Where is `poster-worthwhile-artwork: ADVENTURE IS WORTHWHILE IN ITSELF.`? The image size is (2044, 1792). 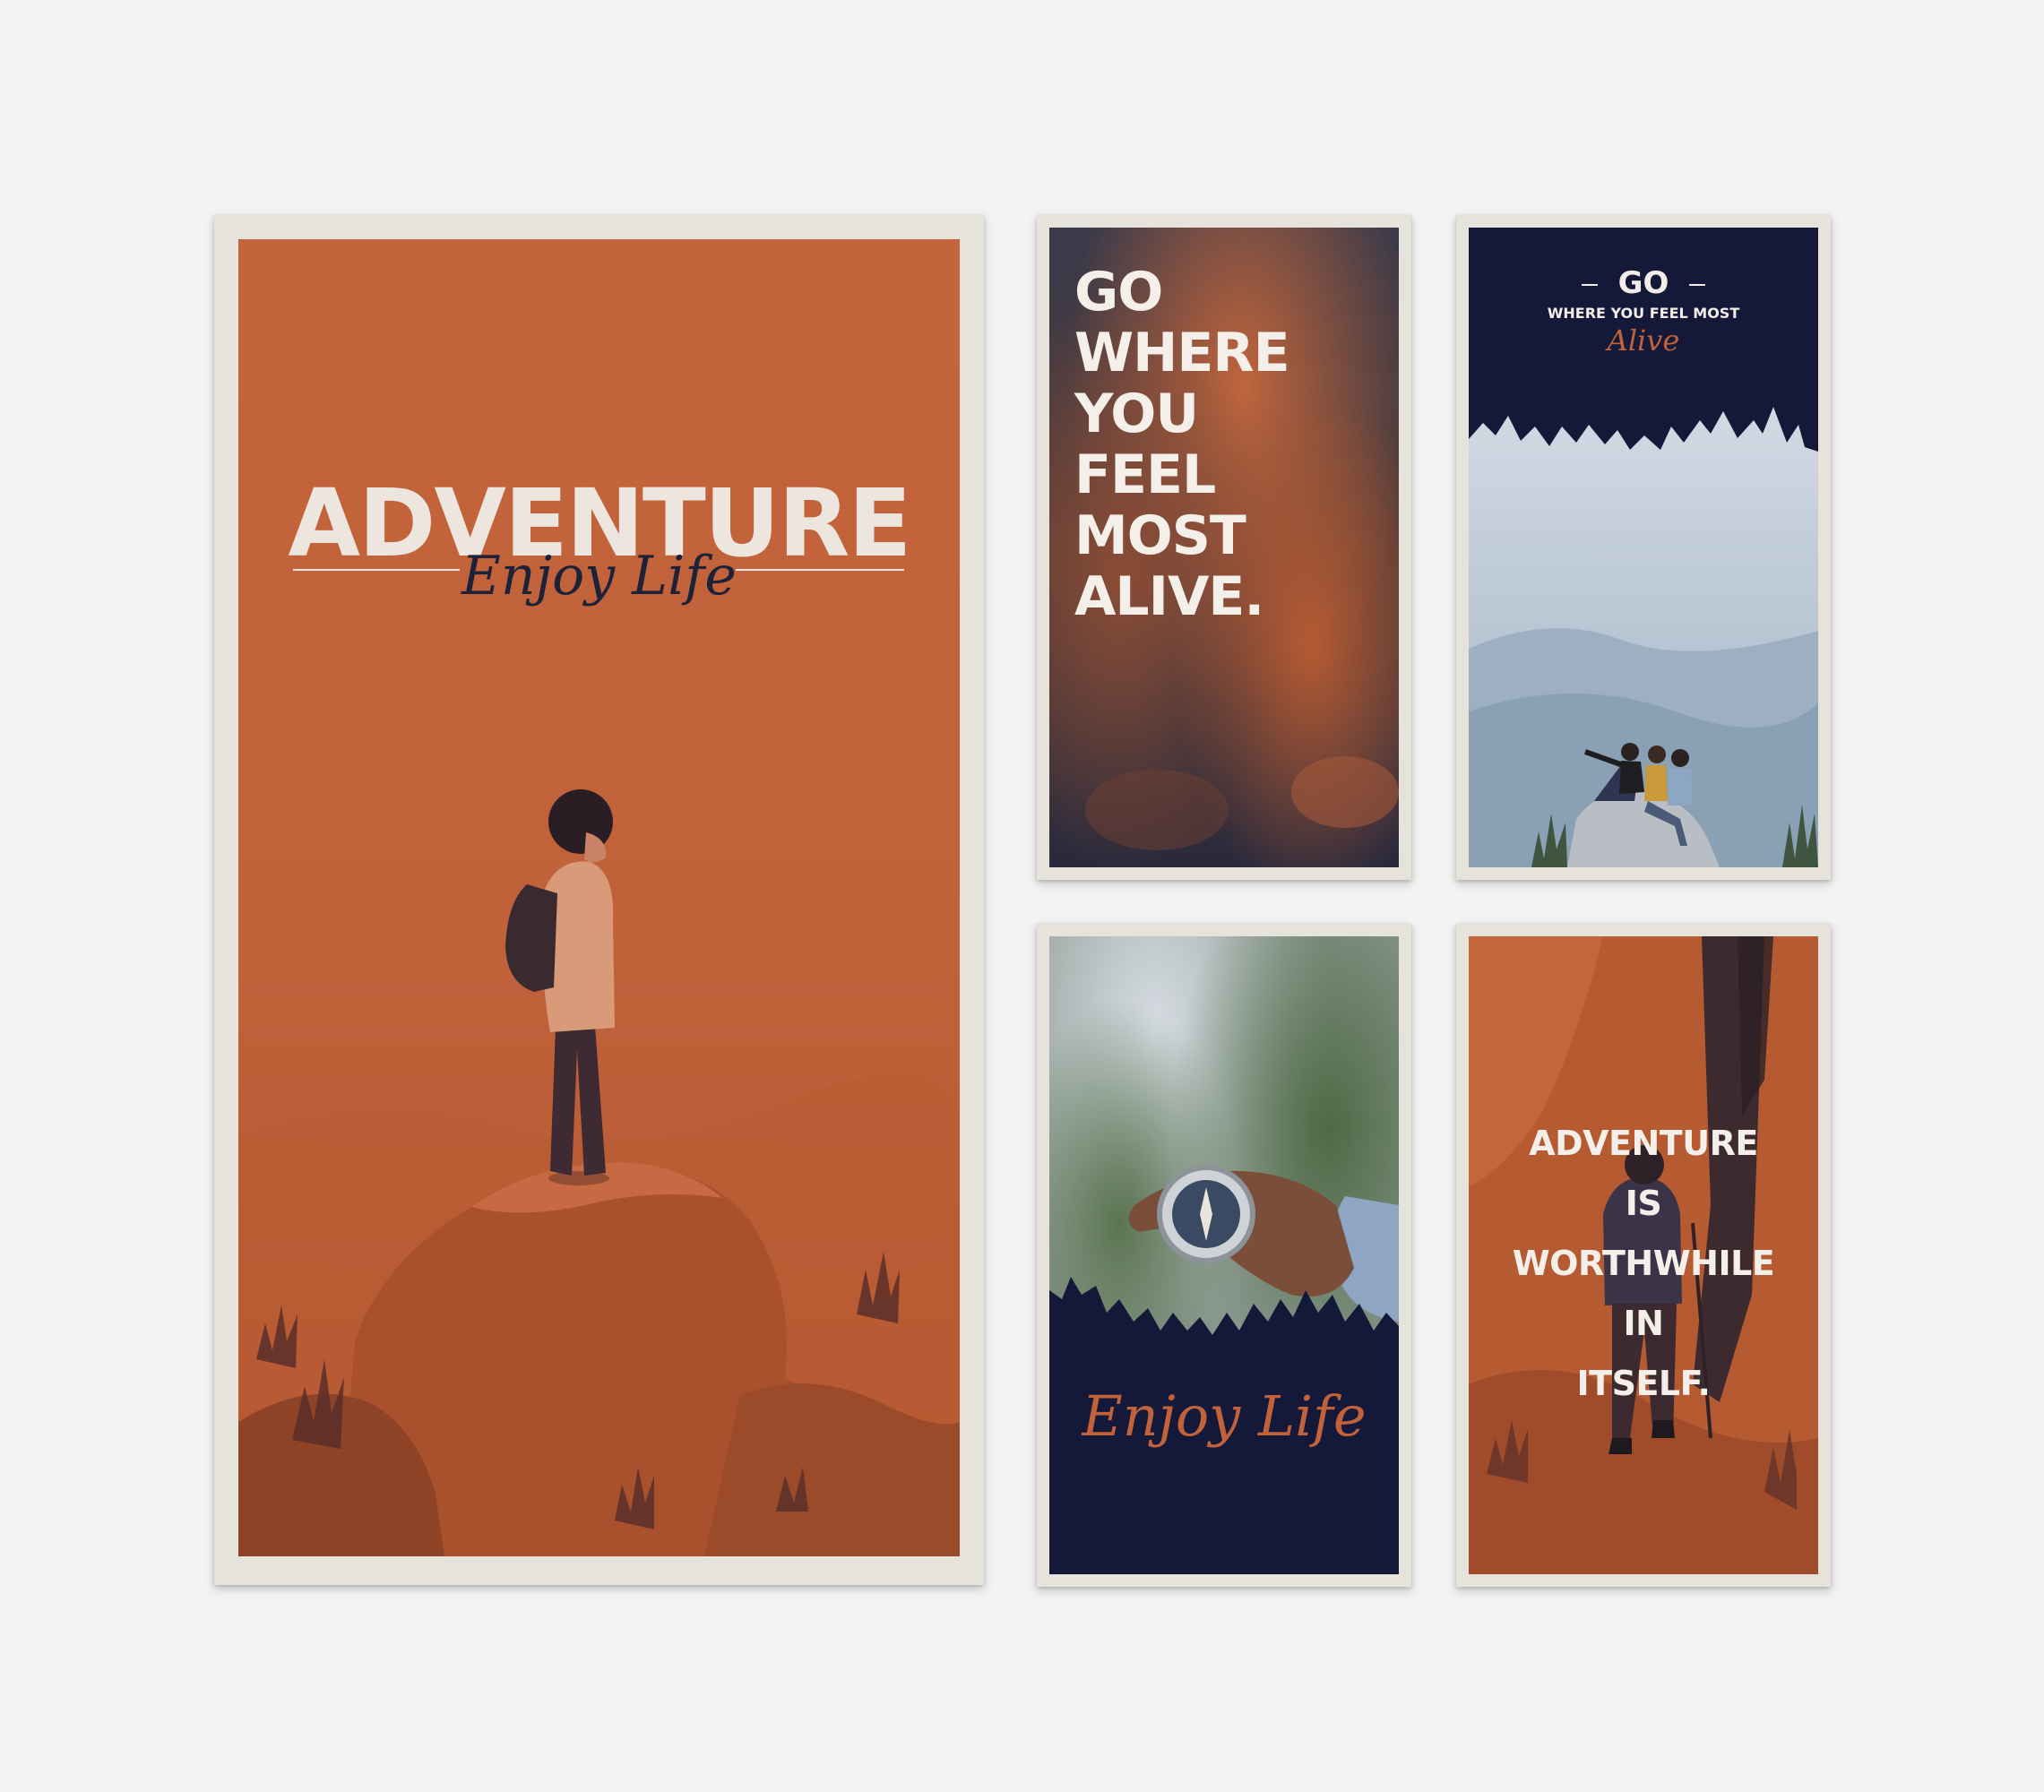 poster-worthwhile-artwork: ADVENTURE IS WORTHWHILE IN ITSELF. is located at coordinates (1643, 1255).